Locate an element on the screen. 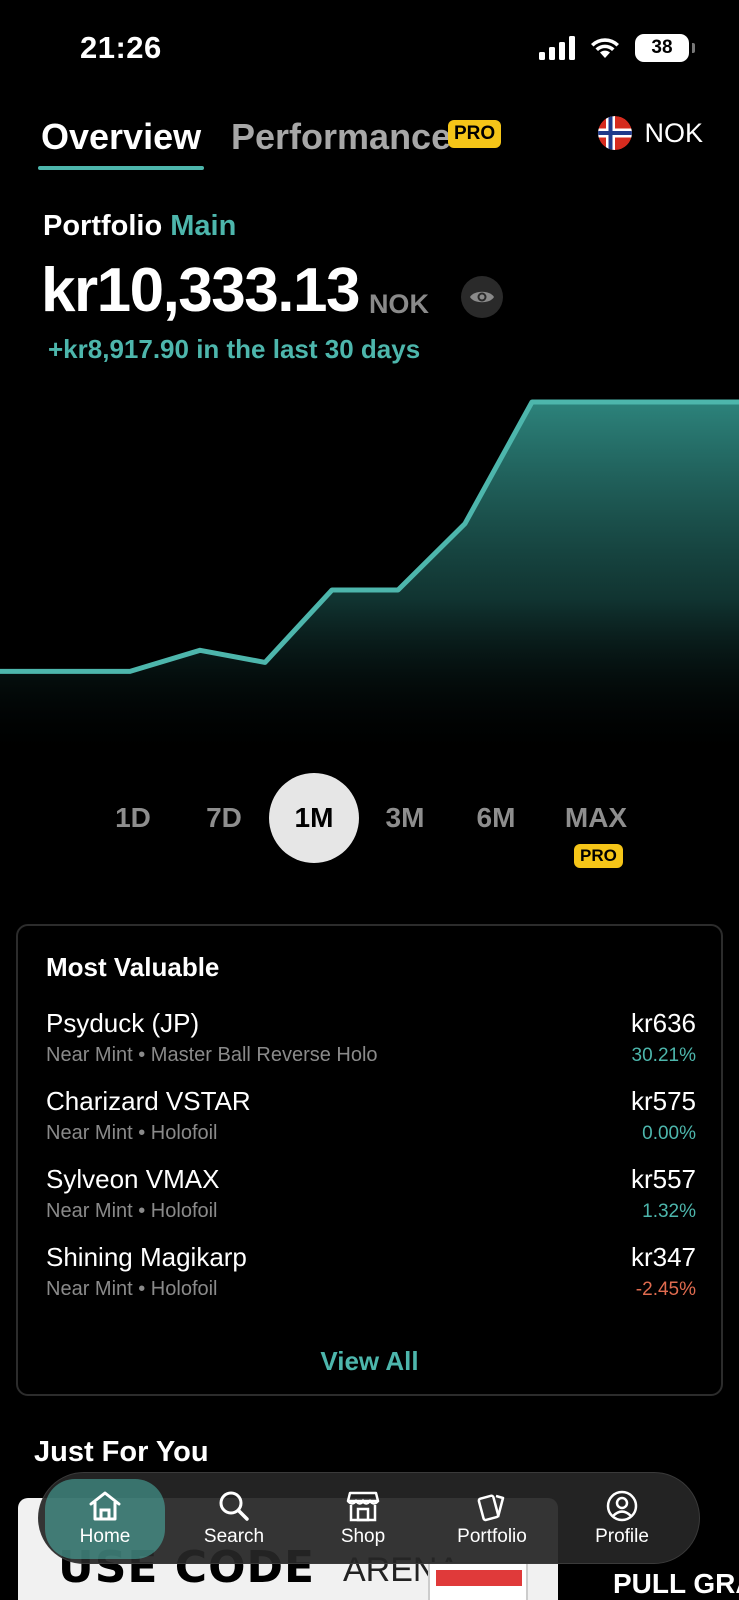 The height and width of the screenshot is (1600, 739). top-tabs: Overview Performance PRO NOK is located at coordinates (369, 143).